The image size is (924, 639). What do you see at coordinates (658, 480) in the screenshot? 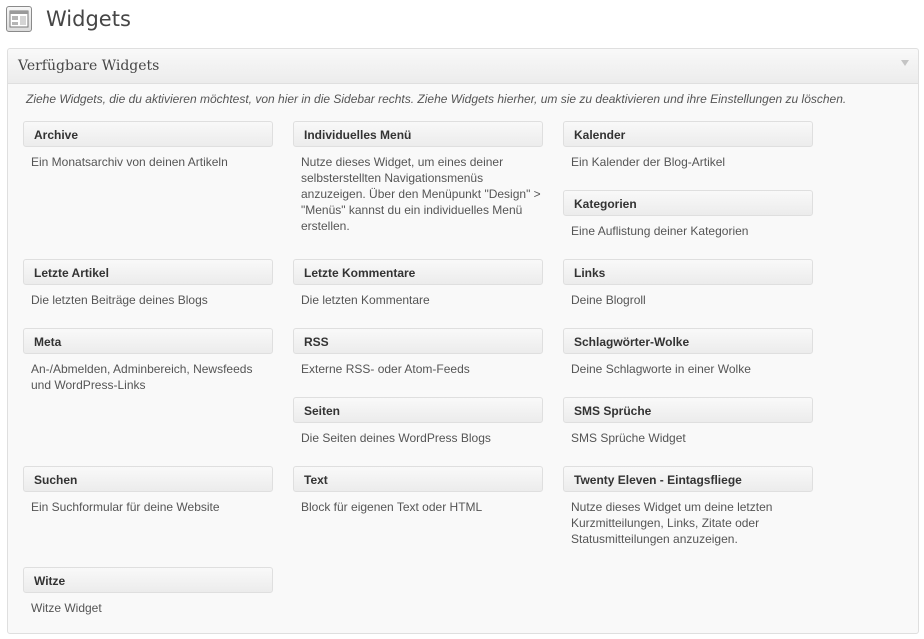
I see `widget-name: Twenty Eleven - Eintagsfliege` at bounding box center [658, 480].